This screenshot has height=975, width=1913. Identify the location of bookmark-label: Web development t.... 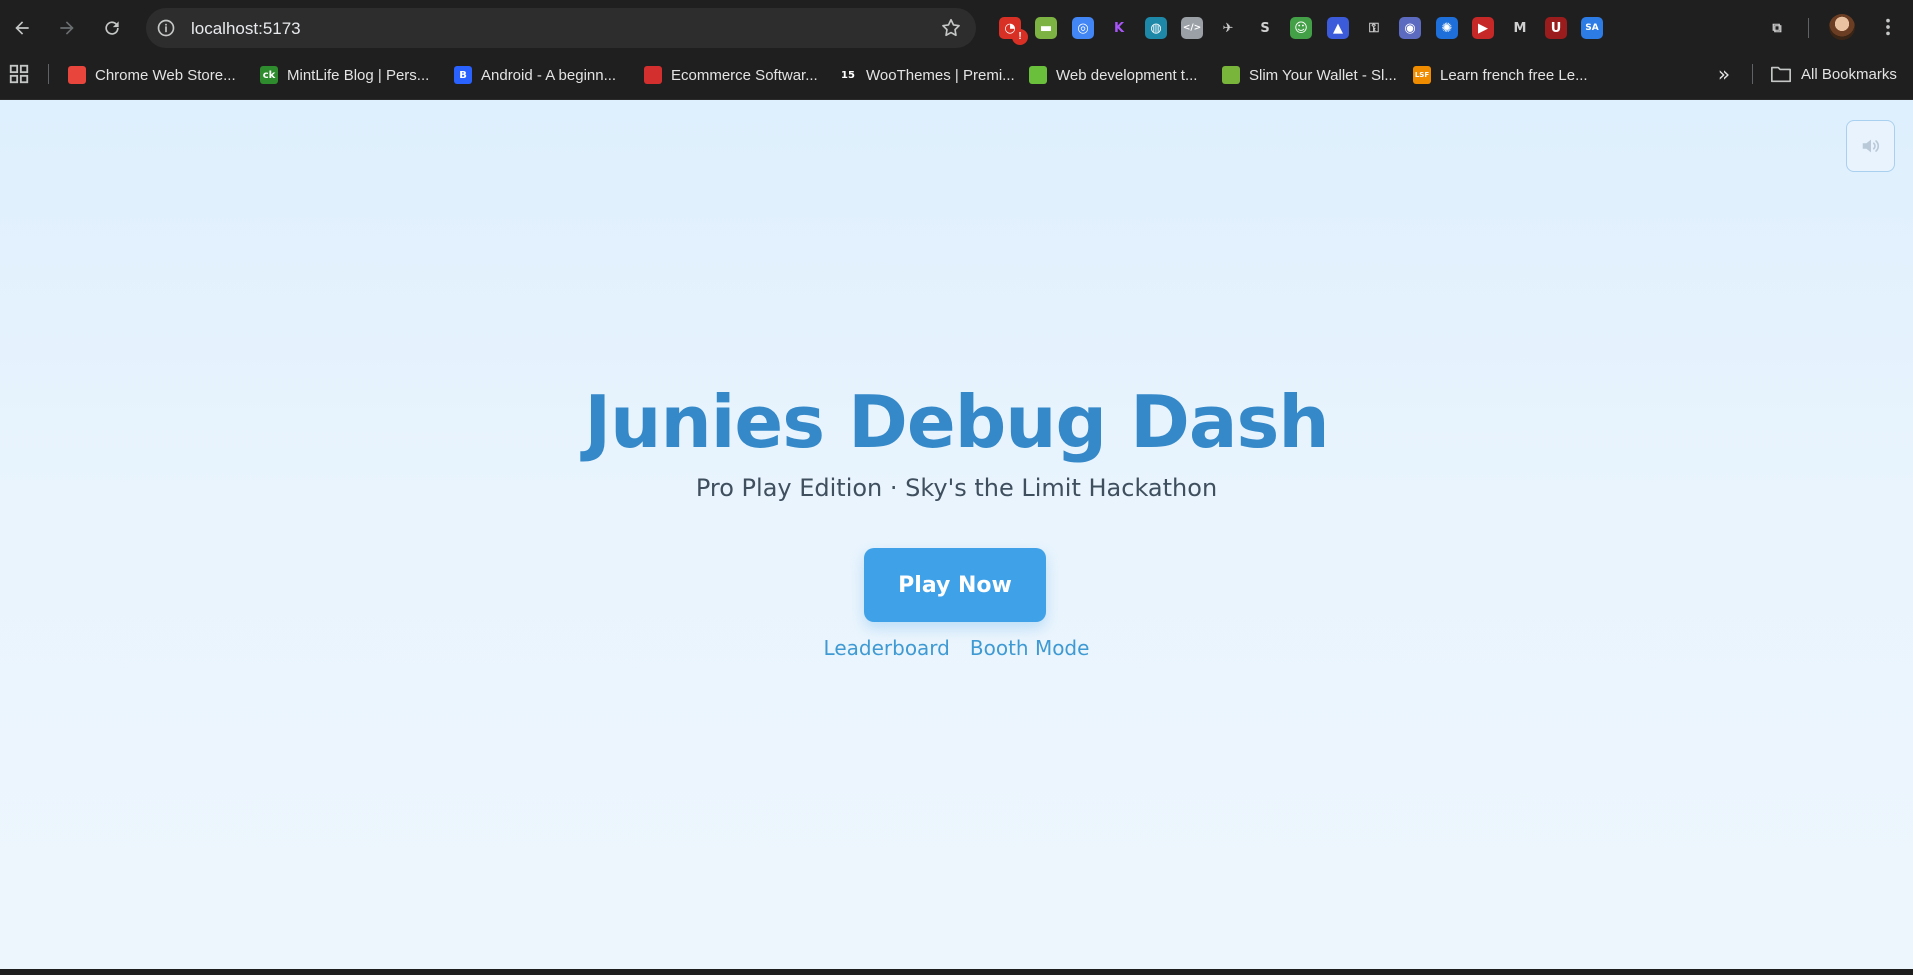
(1127, 75).